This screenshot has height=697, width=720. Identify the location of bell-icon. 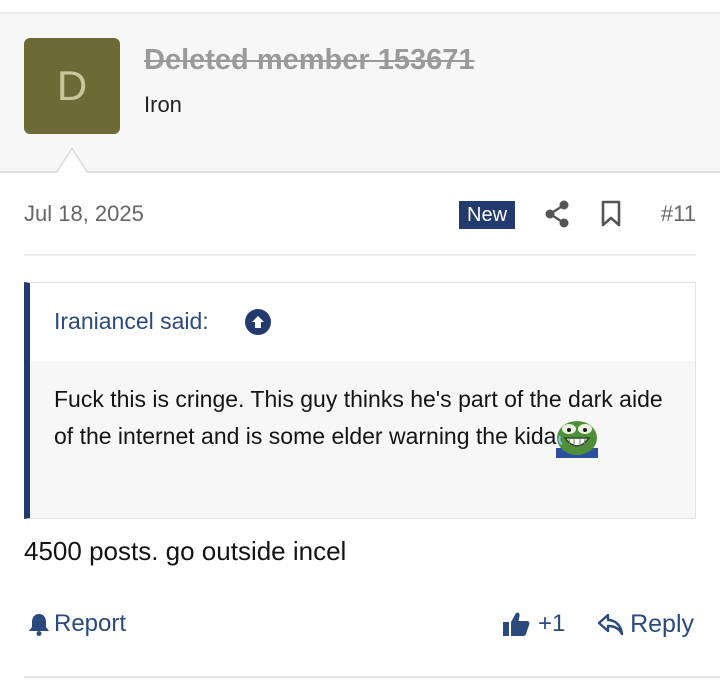
(39, 625).